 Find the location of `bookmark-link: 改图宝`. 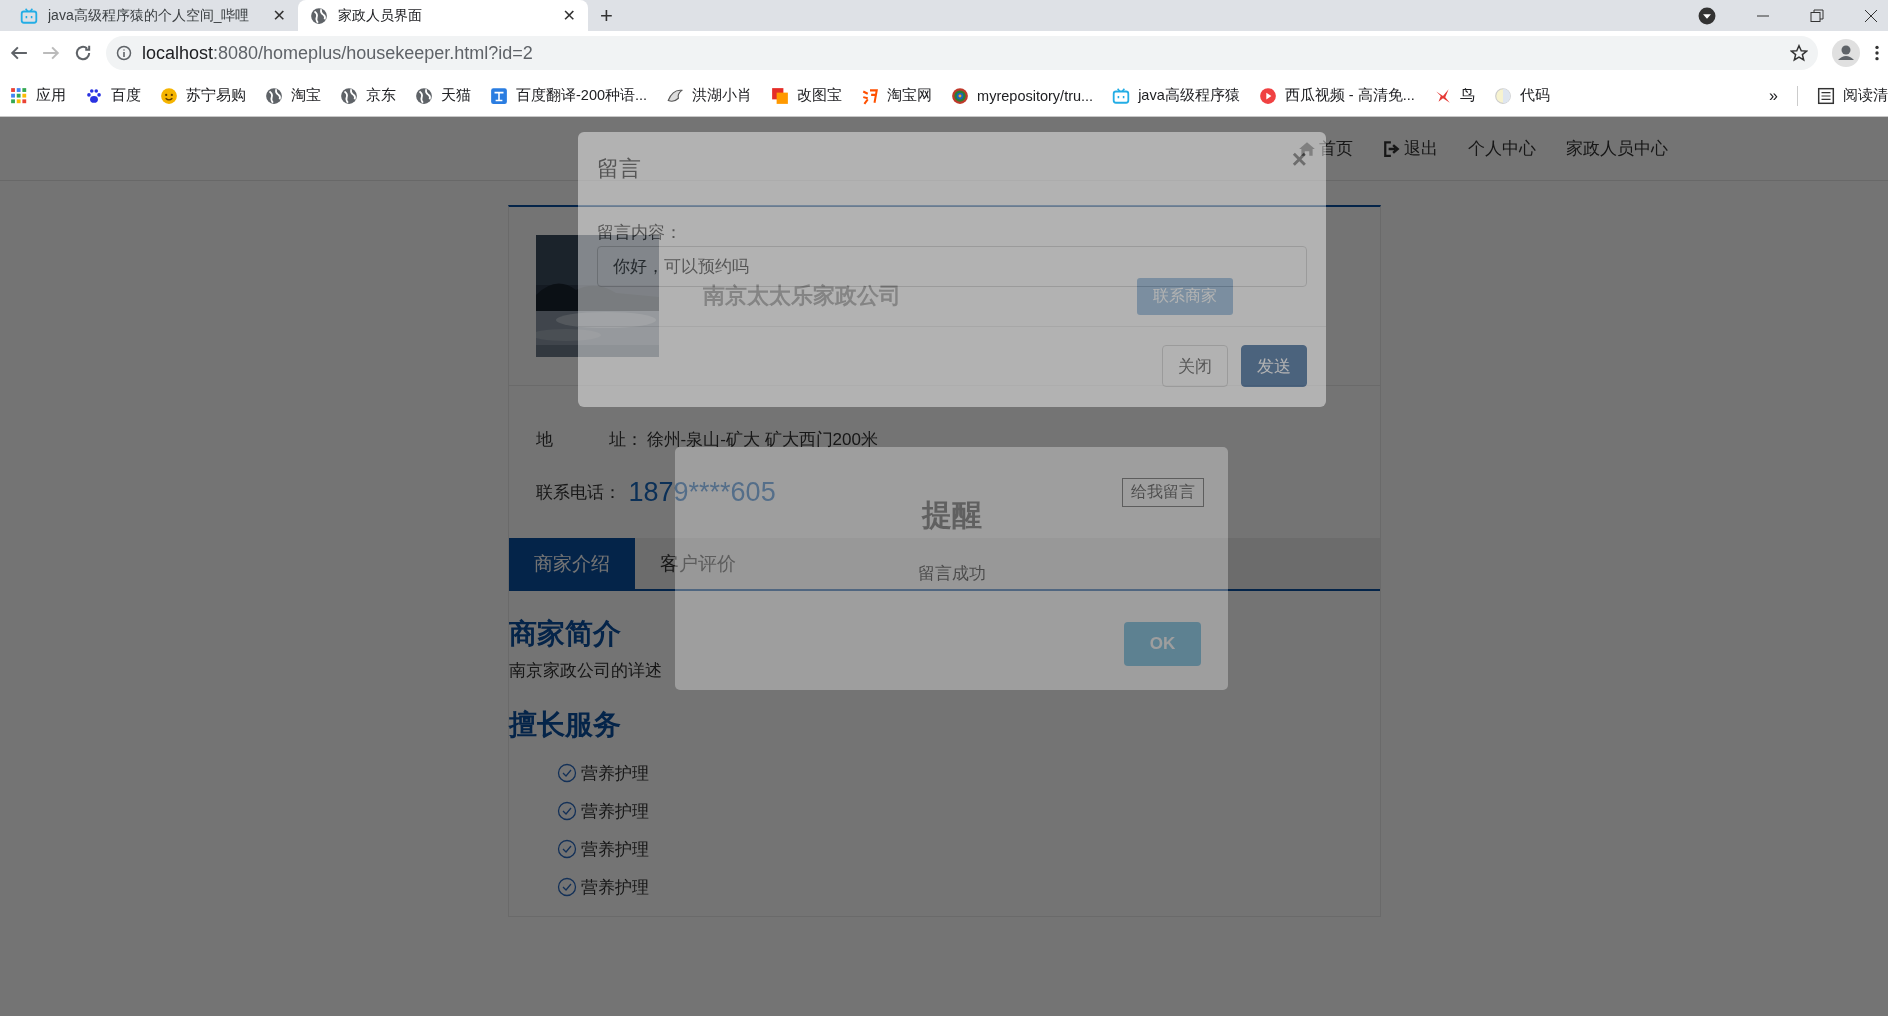

bookmark-link: 改图宝 is located at coordinates (820, 95).